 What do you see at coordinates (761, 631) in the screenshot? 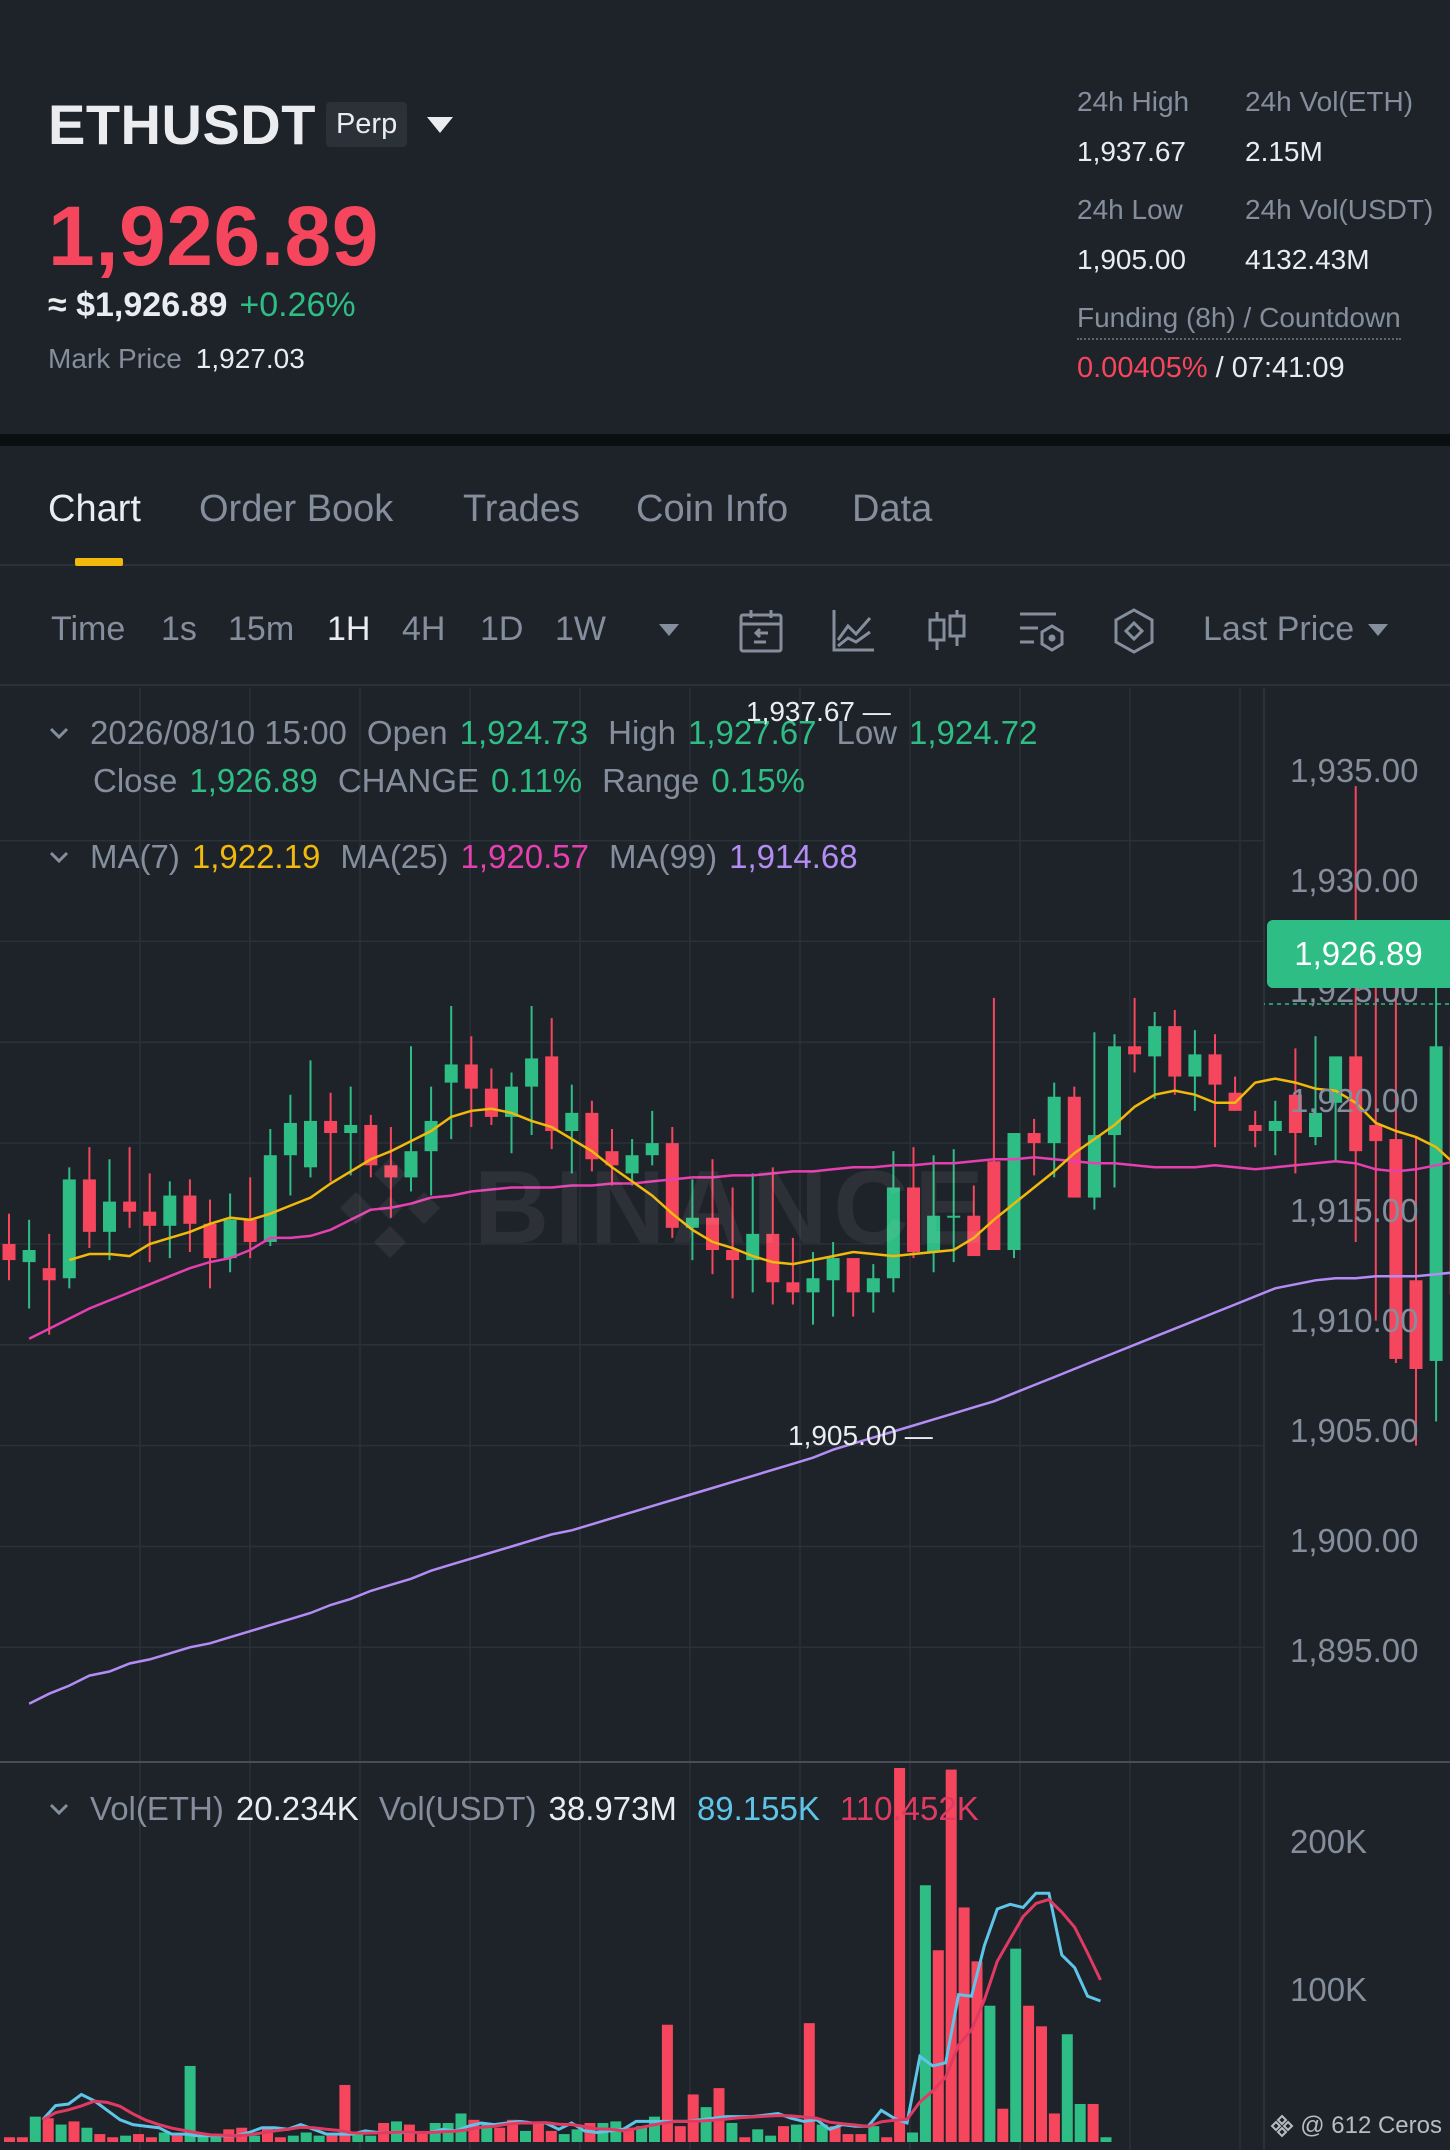
I see `calendar-icon` at bounding box center [761, 631].